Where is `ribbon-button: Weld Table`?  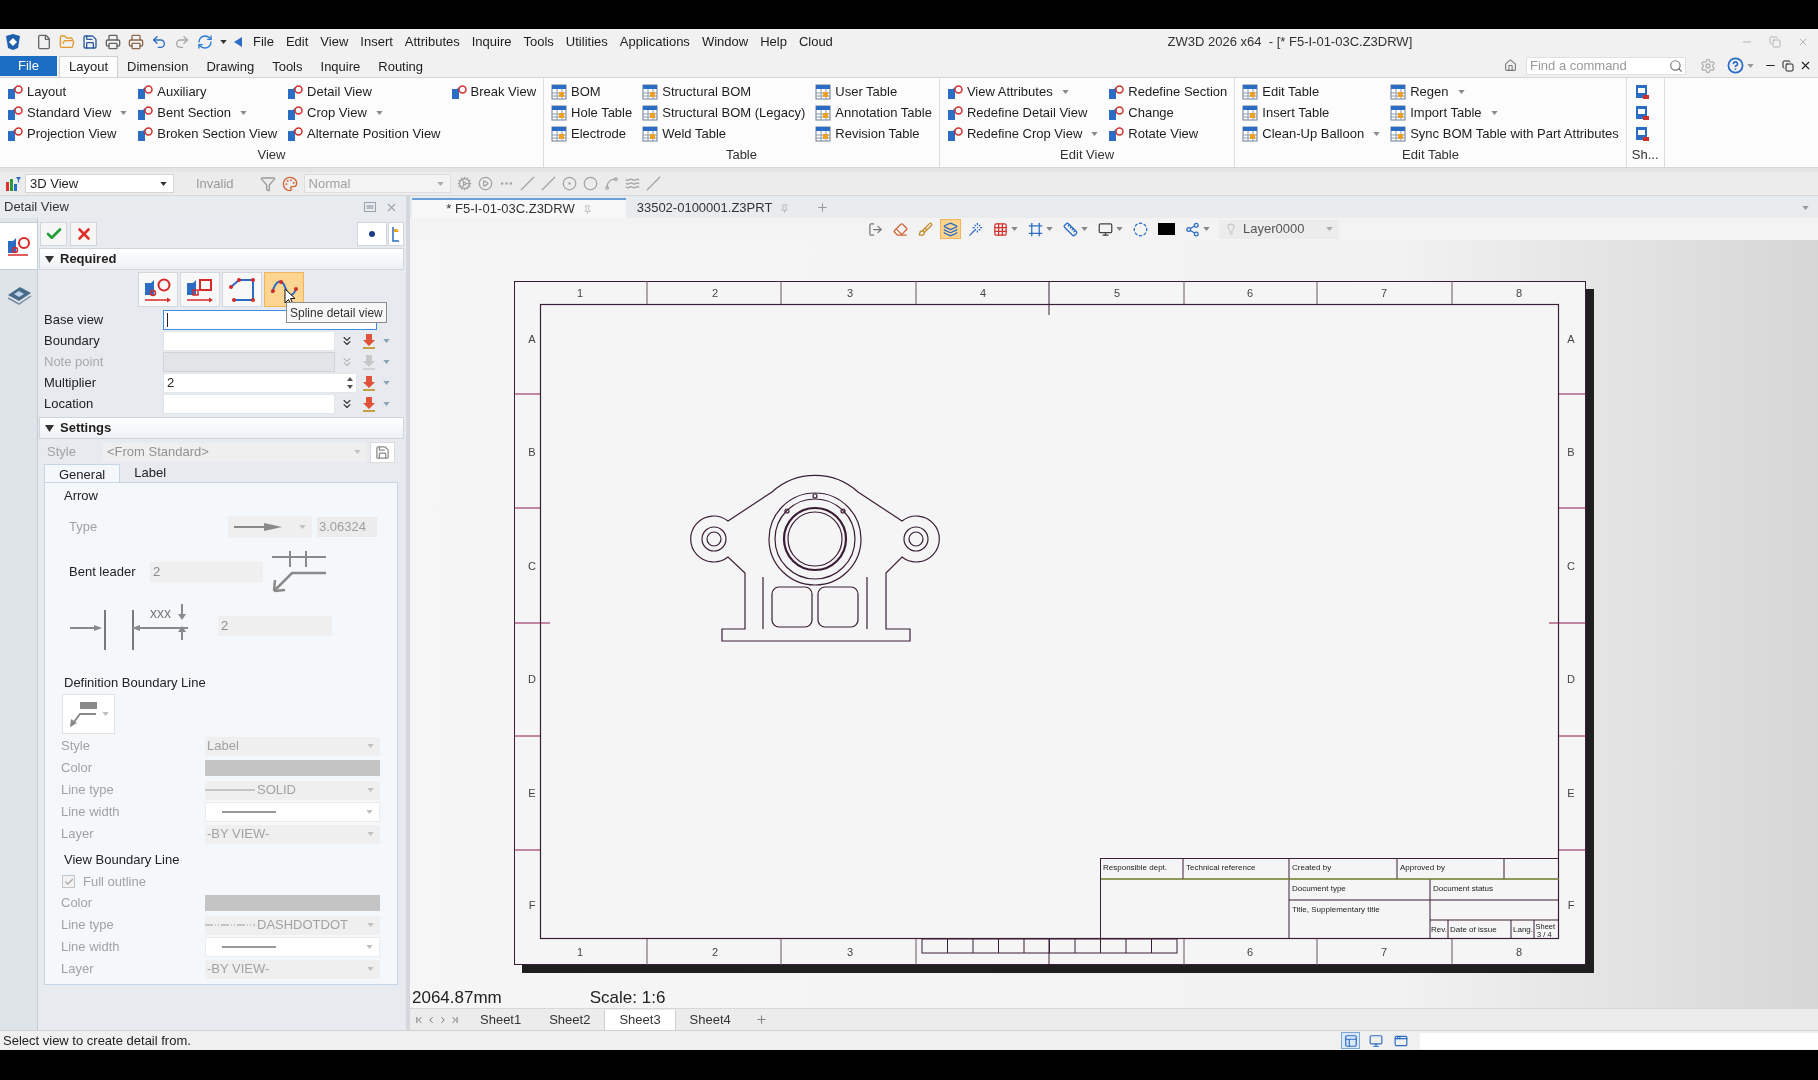
ribbon-button: Weld Table is located at coordinates (724, 133).